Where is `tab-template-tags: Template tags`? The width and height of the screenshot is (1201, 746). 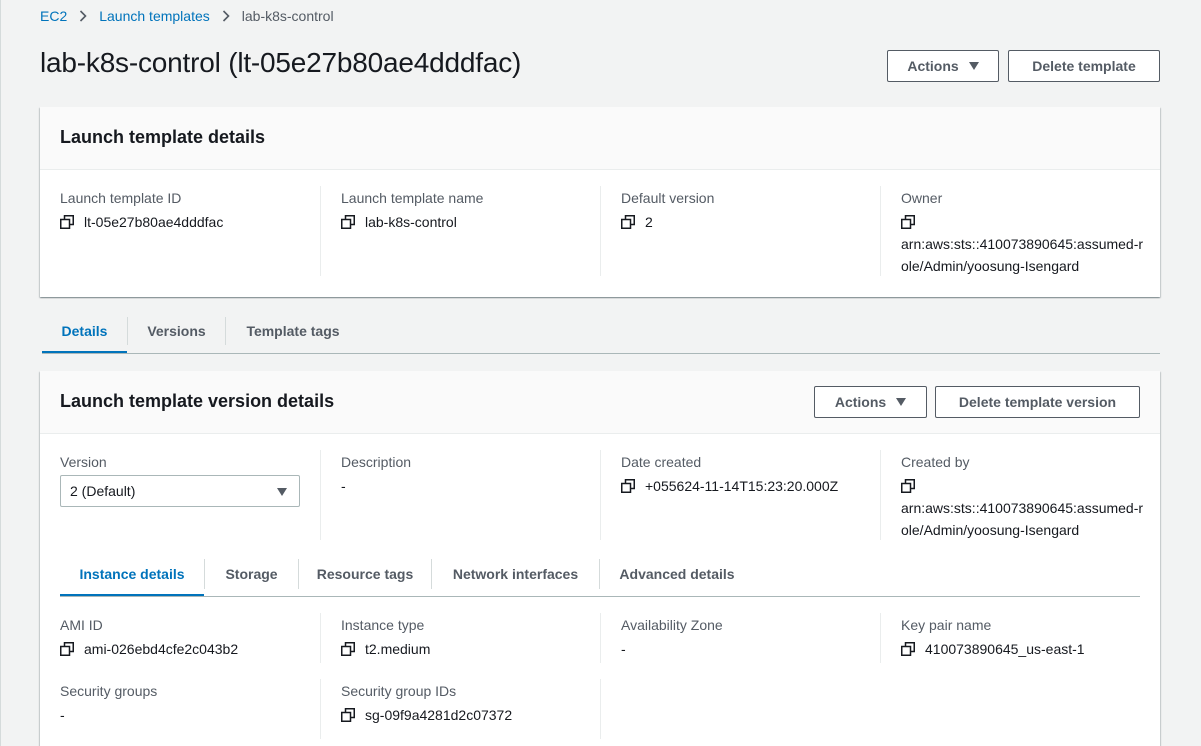
tab-template-tags: Template tags is located at coordinates (293, 331).